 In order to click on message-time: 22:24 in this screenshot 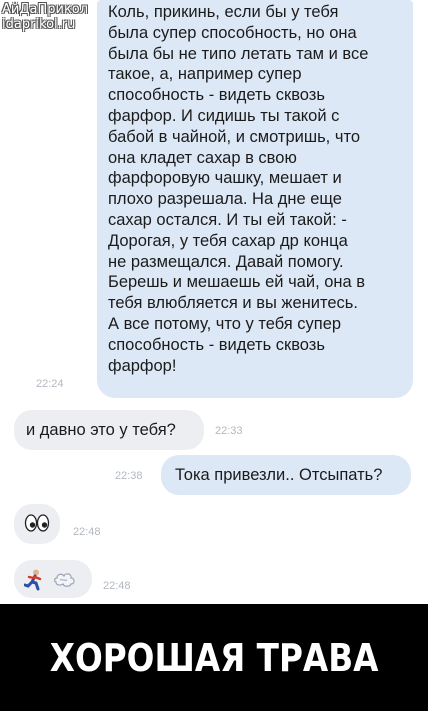, I will do `click(50, 384)`.